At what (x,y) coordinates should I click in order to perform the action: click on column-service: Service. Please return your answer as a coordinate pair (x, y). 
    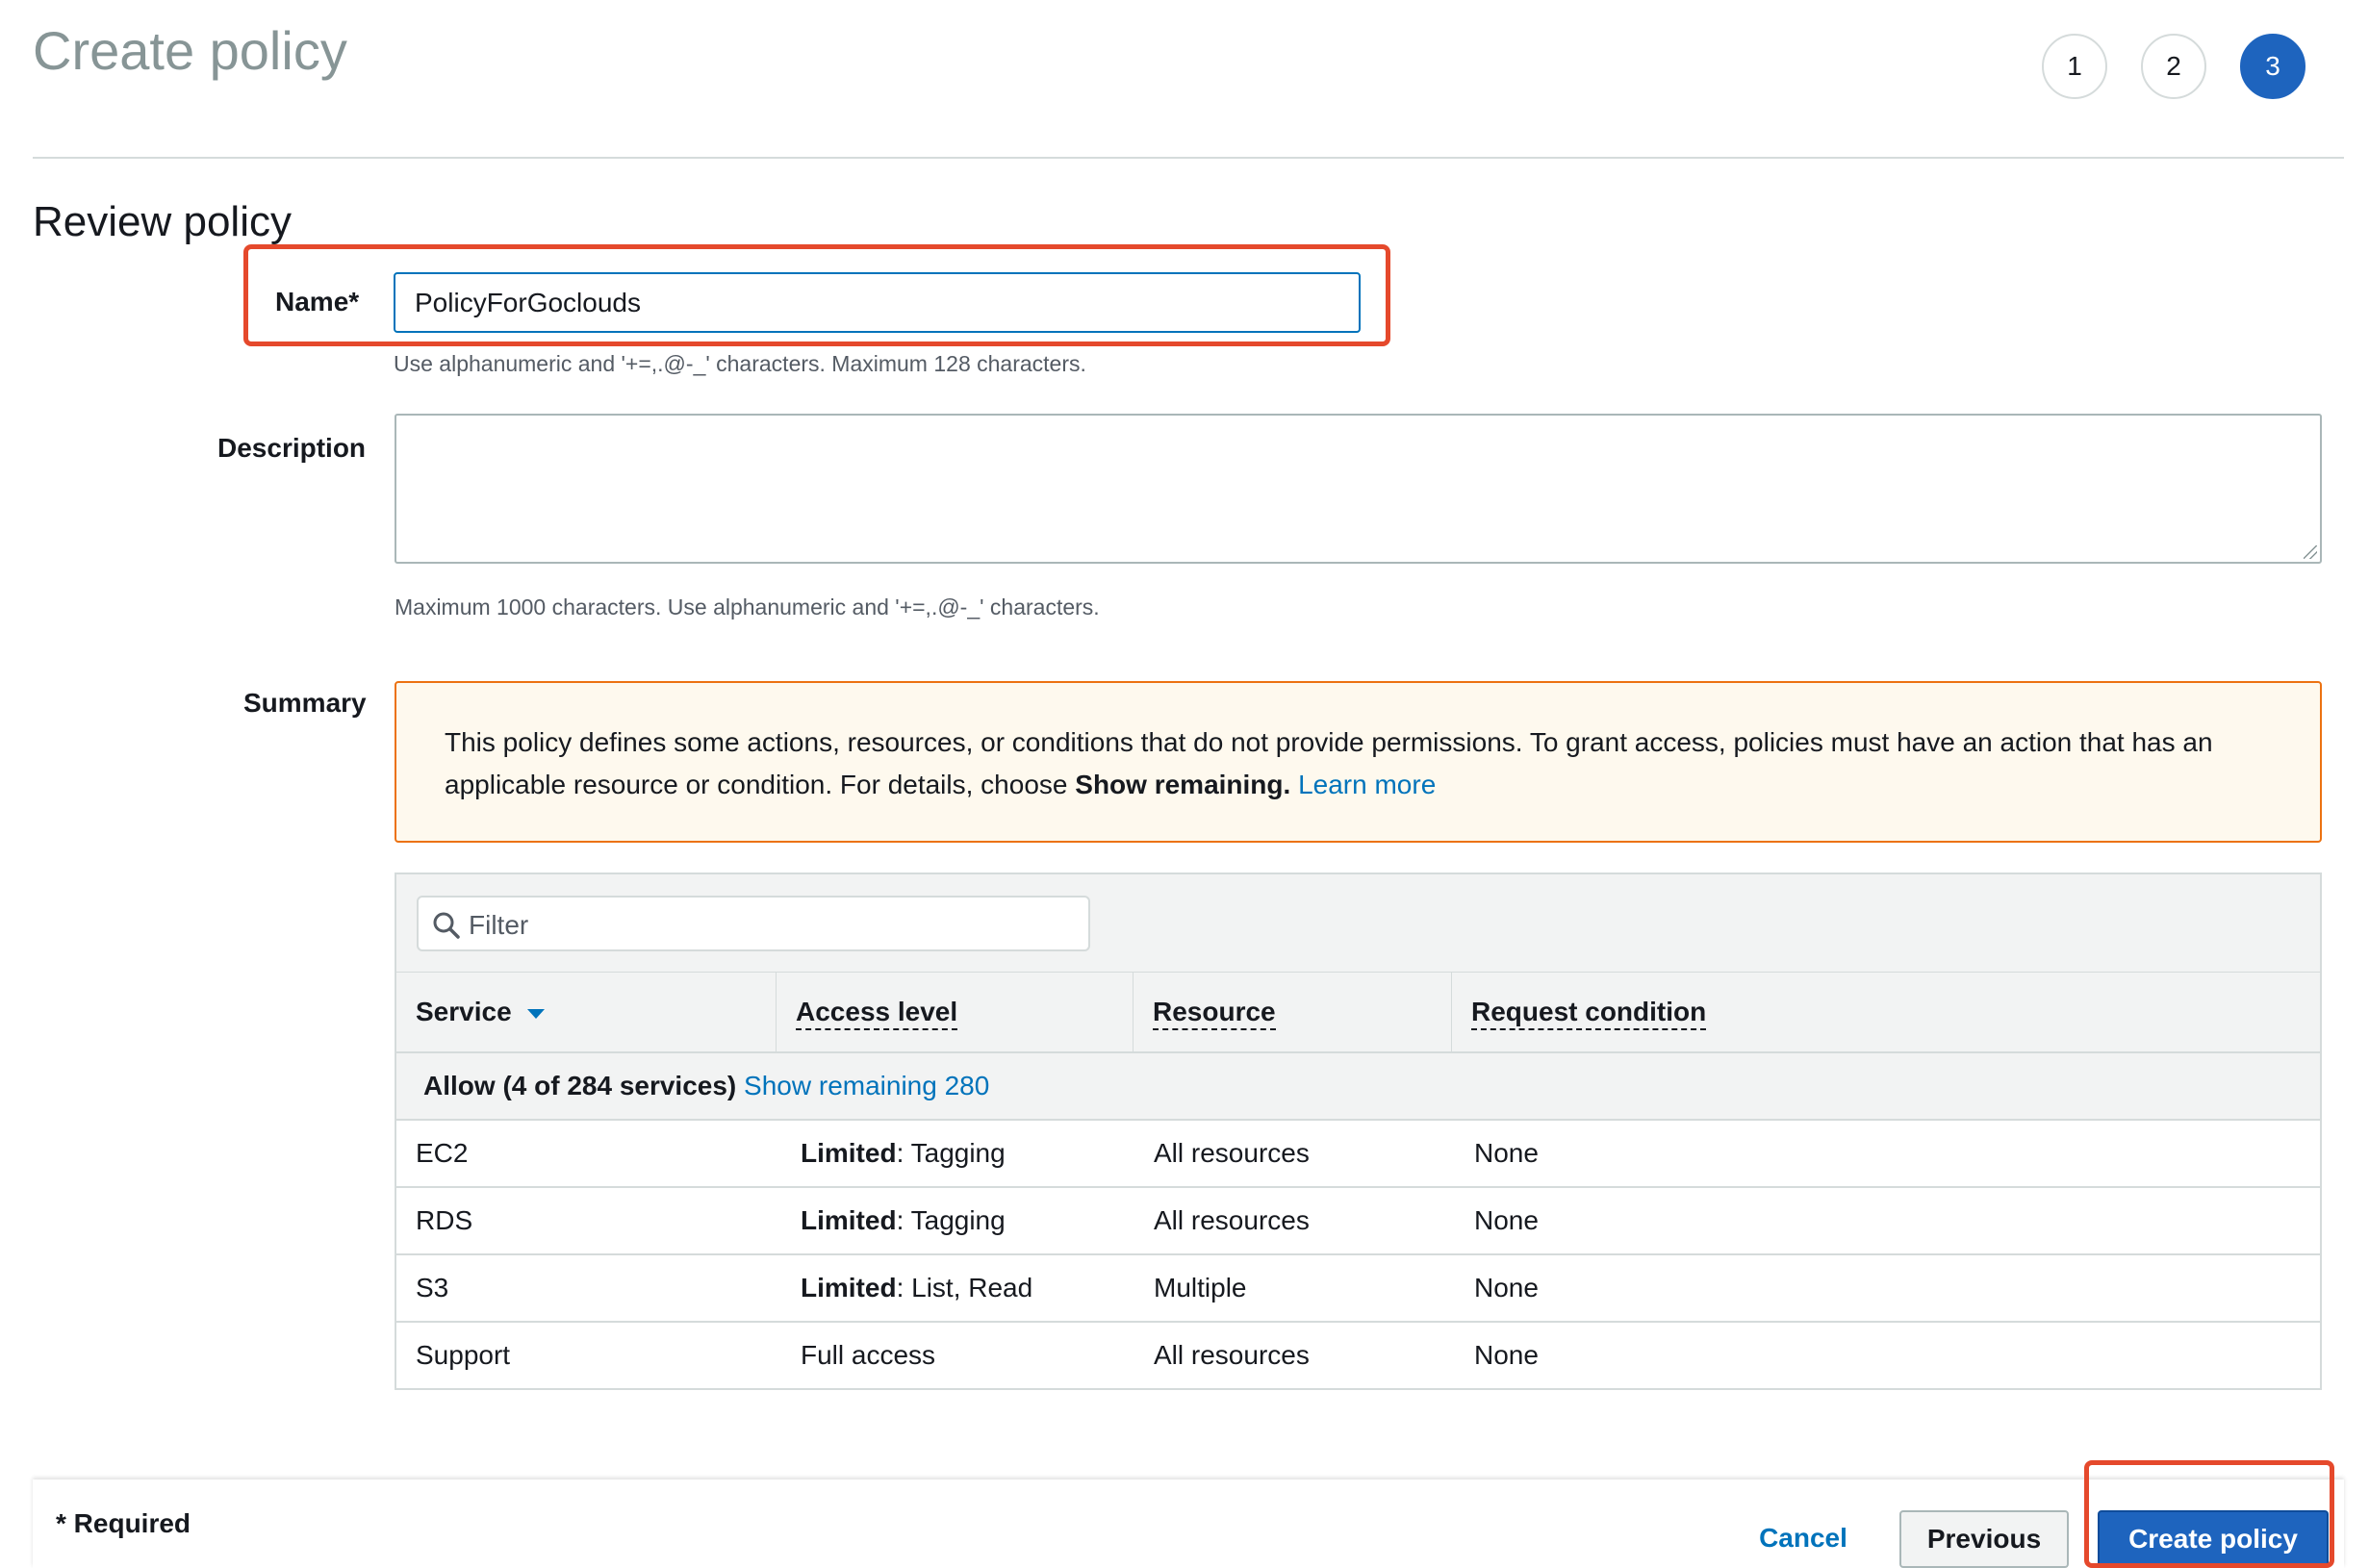
    Looking at the image, I should click on (586, 1012).